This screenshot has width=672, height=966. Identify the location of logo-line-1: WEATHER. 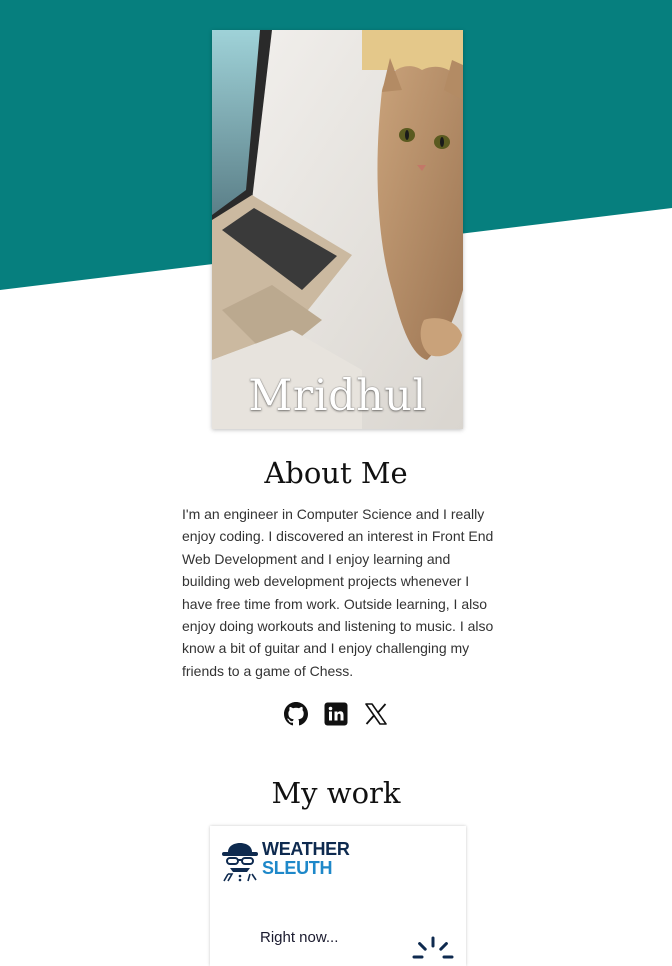
(306, 849).